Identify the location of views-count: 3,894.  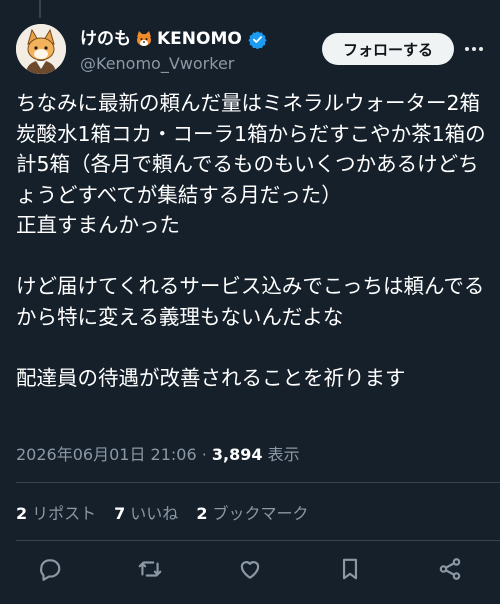
(237, 454).